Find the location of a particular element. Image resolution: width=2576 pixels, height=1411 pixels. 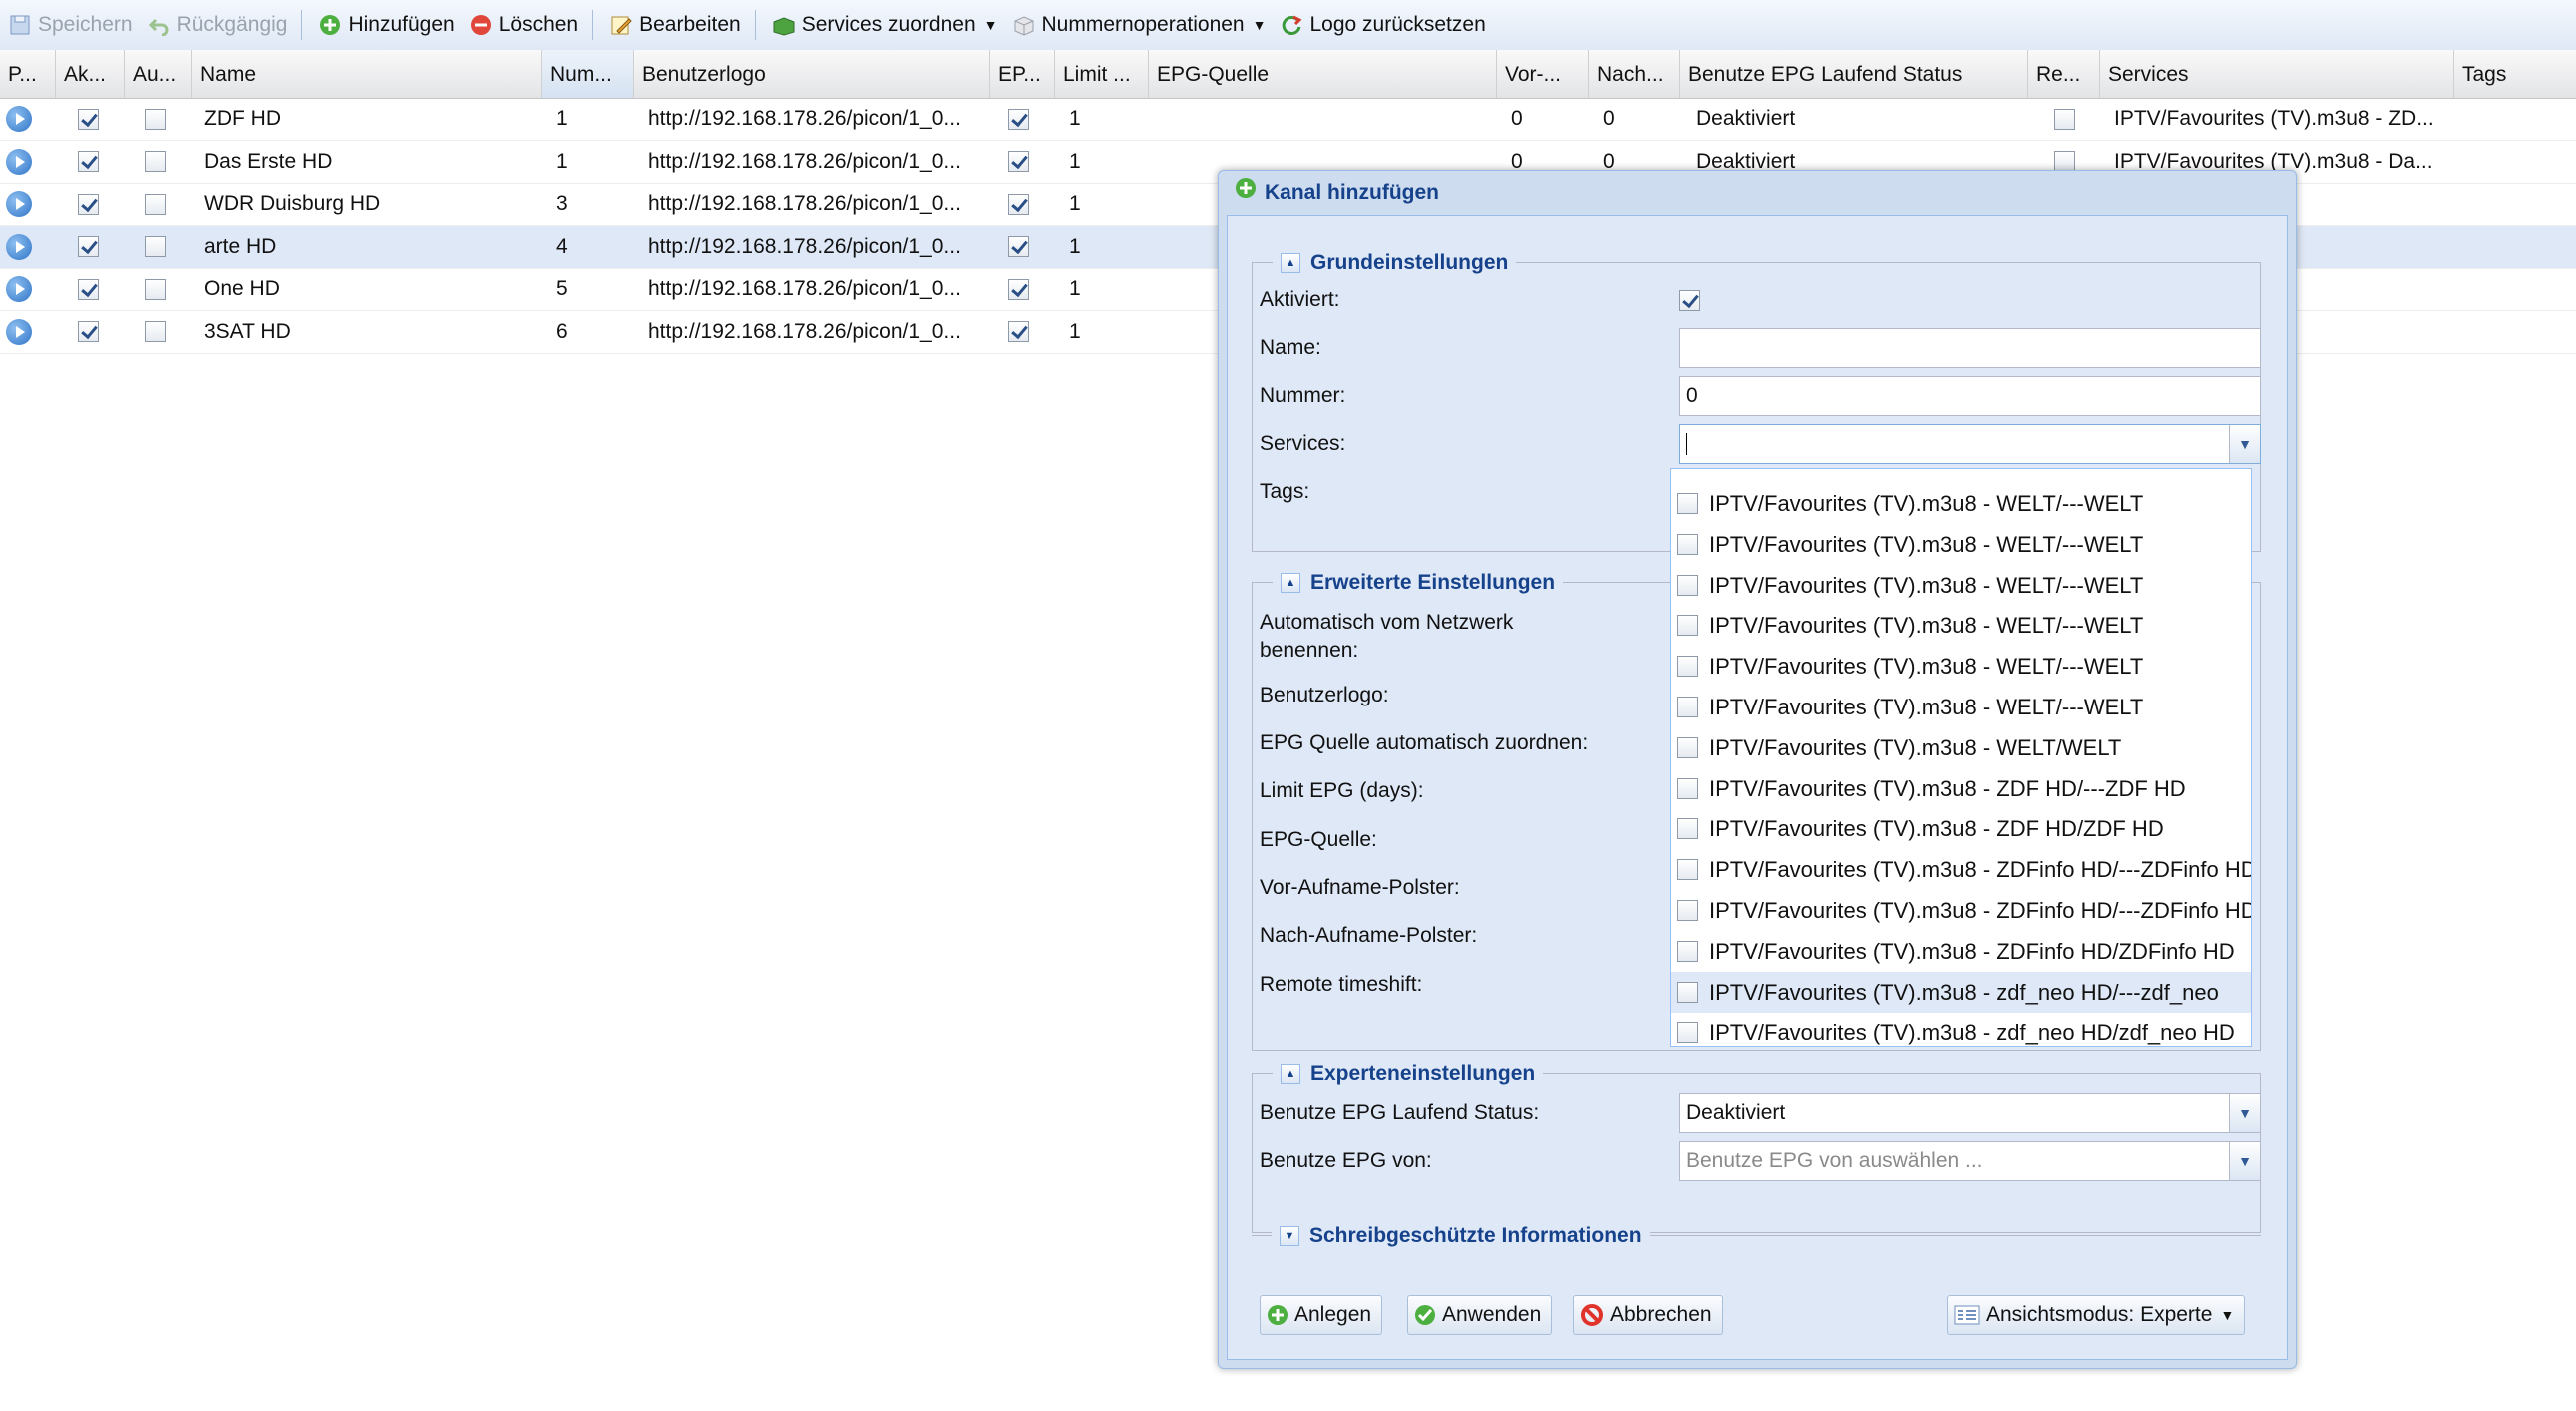

name-field is located at coordinates (1970, 348).